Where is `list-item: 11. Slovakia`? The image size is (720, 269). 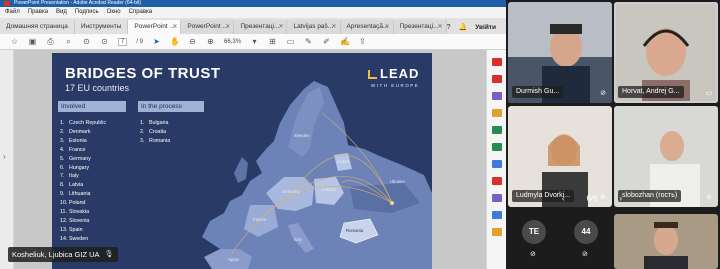 list-item: 11. Slovakia is located at coordinates (83, 212).